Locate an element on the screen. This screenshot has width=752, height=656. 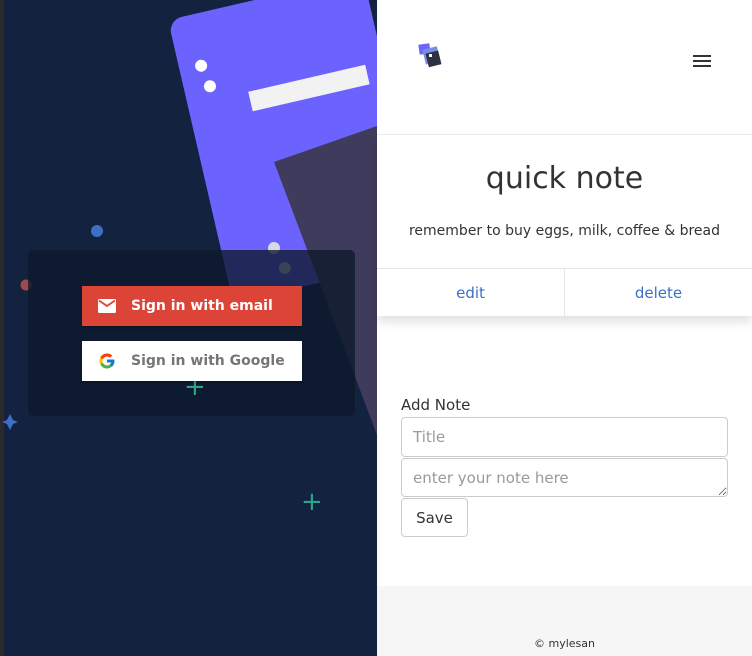
sign-in-google-label: Sign in with Google is located at coordinates (208, 361).